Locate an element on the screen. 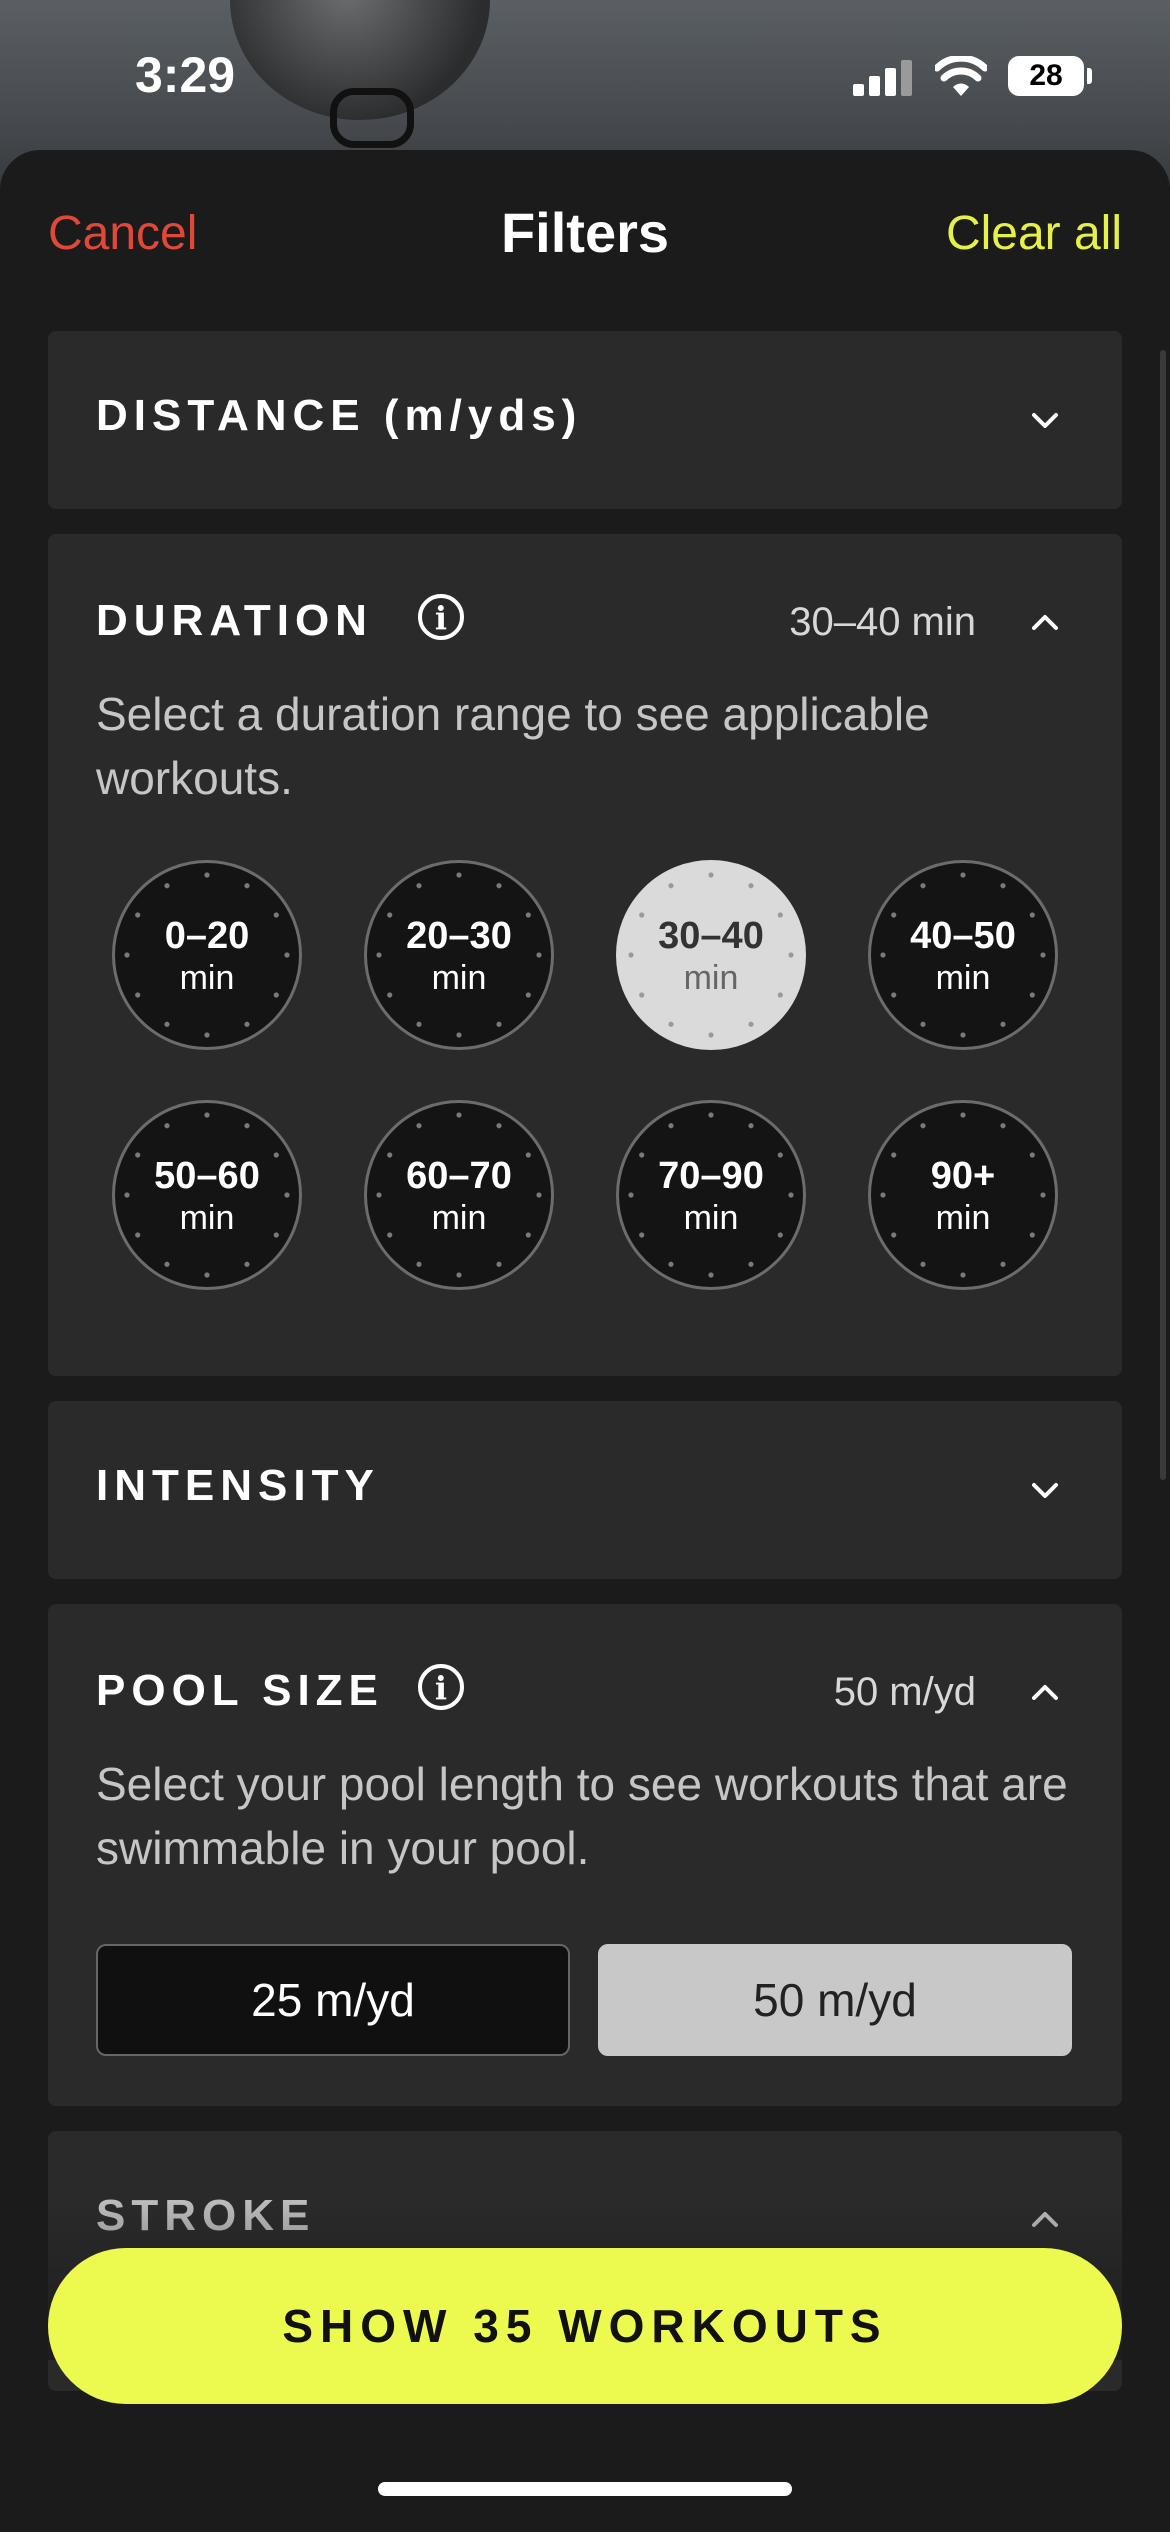  duration-option-range: 70–90 is located at coordinates (711, 1176).